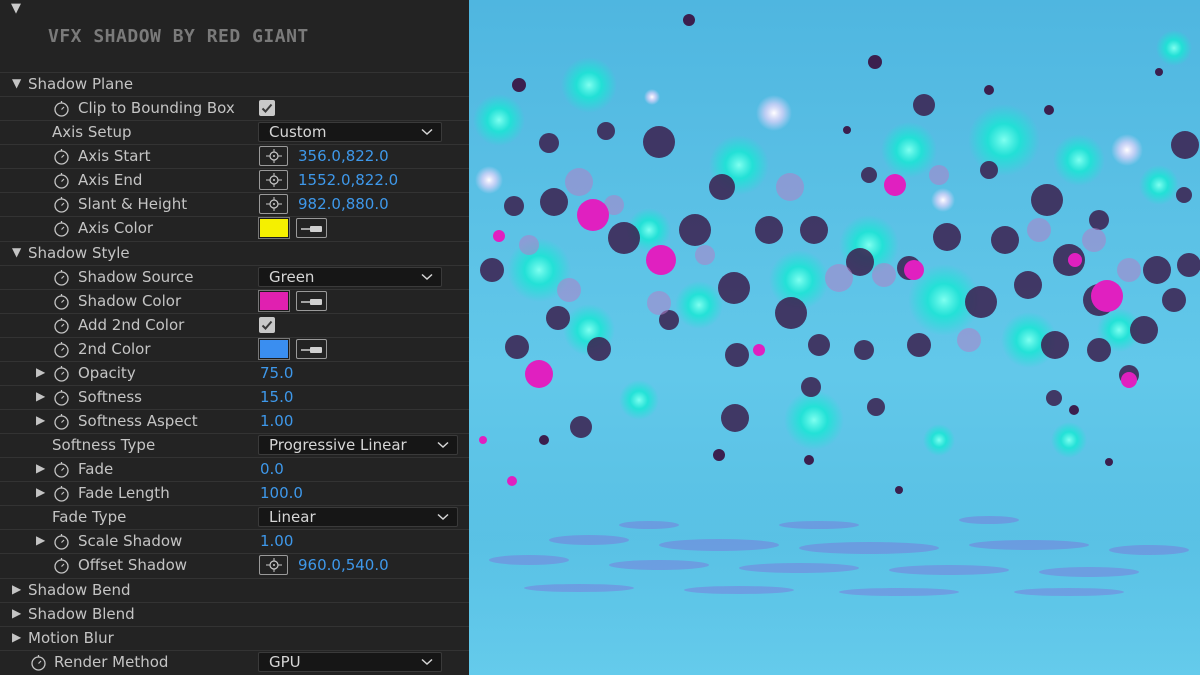  Describe the element at coordinates (234, 253) in the screenshot. I see `section-shadow-style: ▼ Shadow Style` at that location.